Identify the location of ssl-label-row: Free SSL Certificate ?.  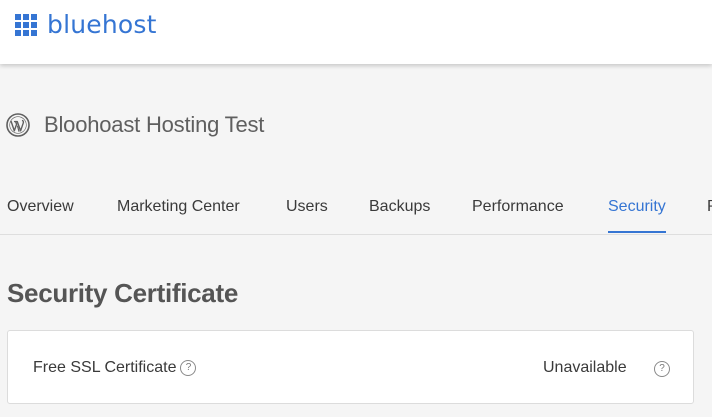
(115, 368).